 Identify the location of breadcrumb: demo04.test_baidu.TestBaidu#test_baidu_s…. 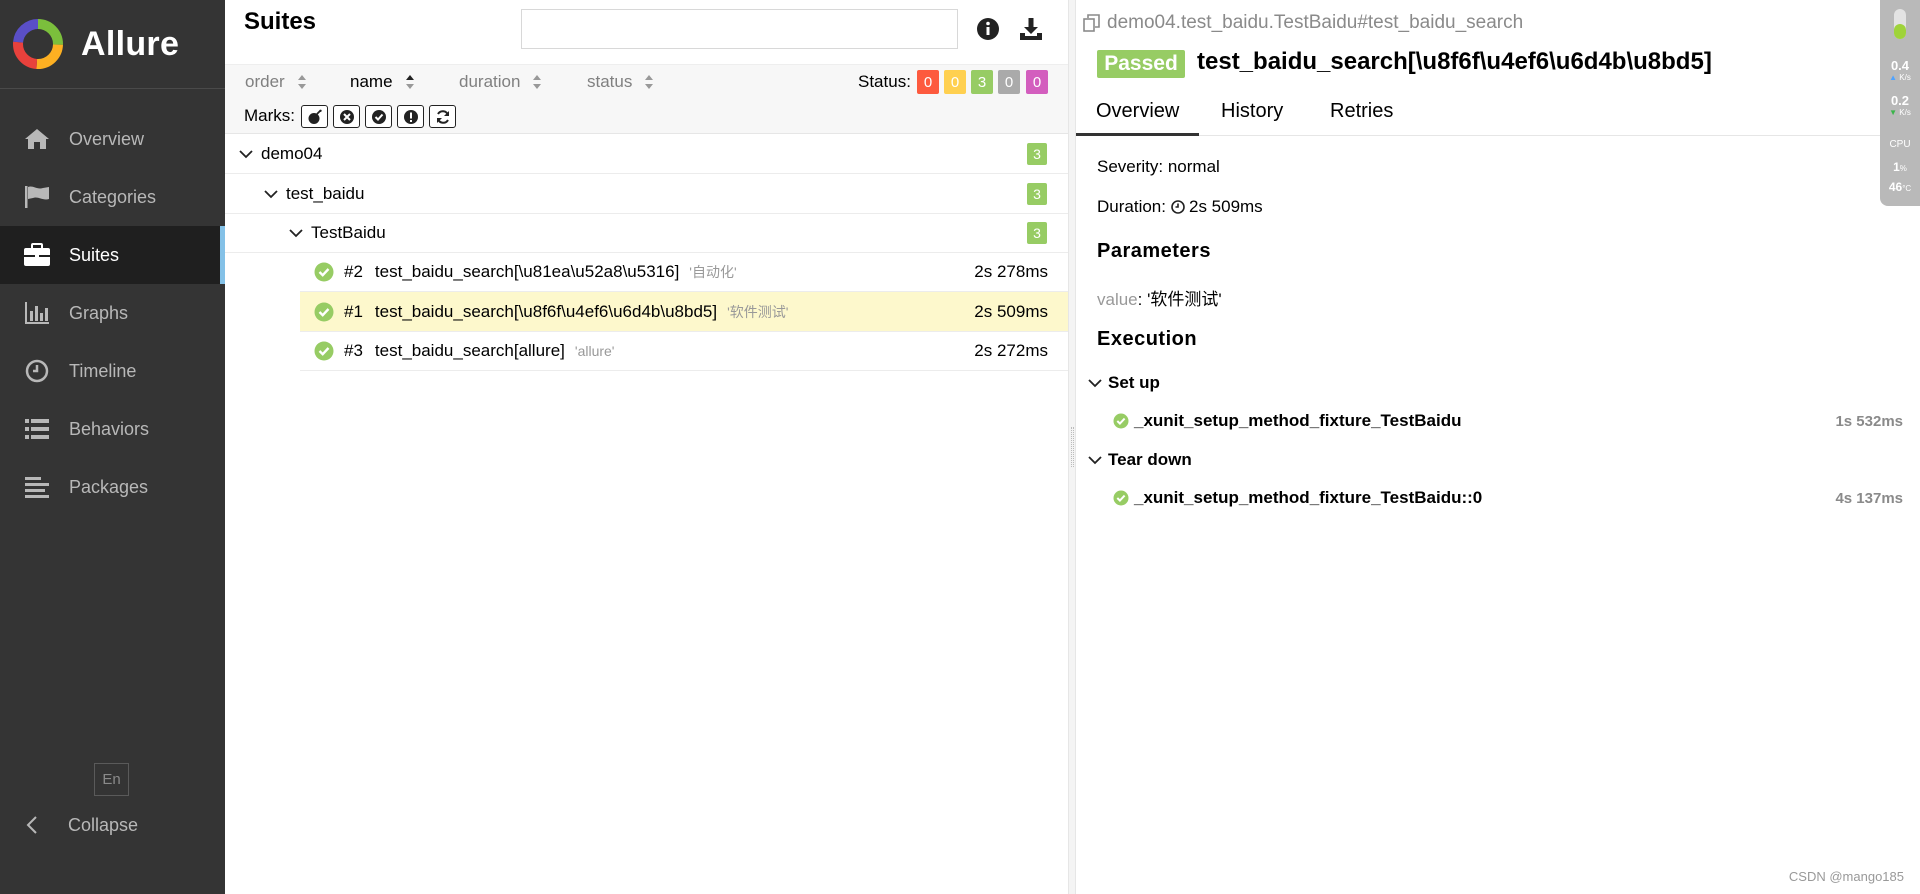
(1303, 23).